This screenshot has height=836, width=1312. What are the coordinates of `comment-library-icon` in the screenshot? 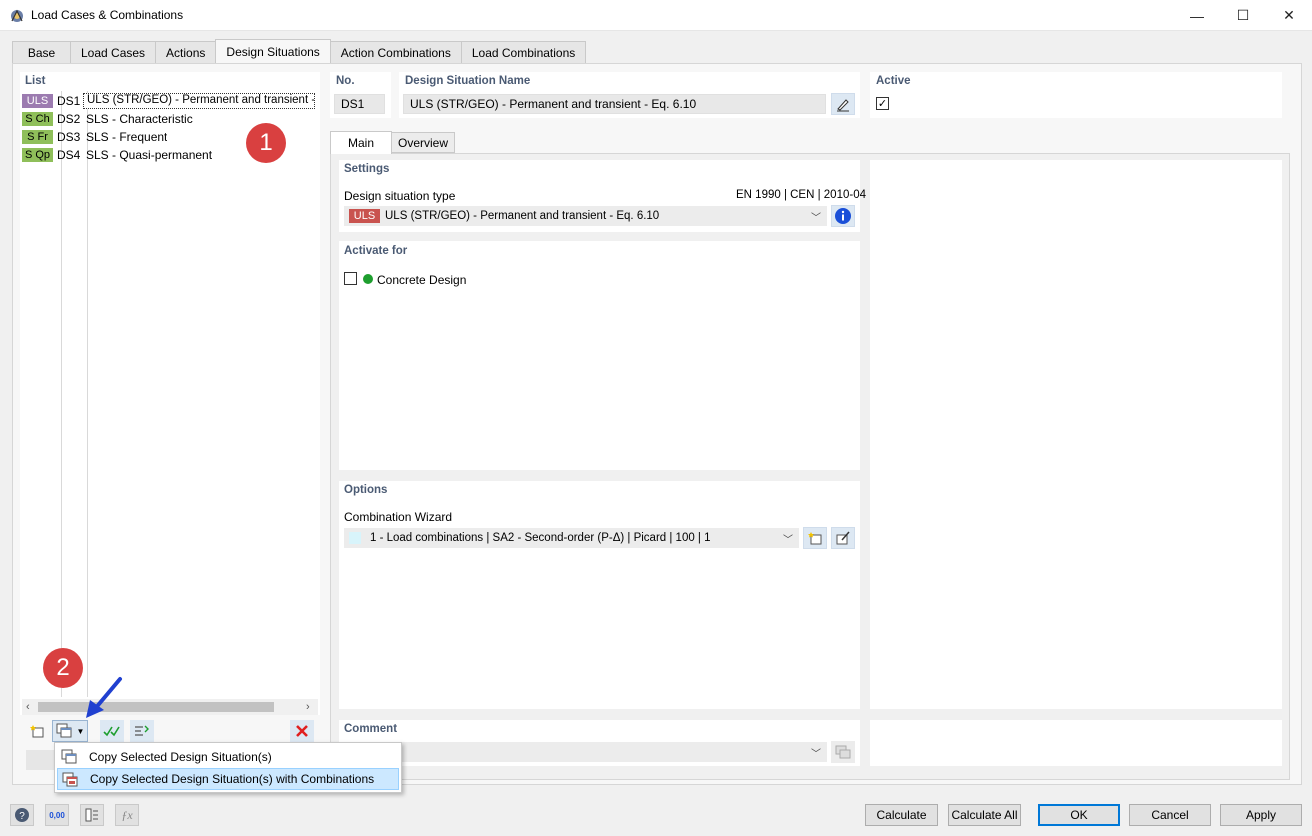 It's located at (843, 752).